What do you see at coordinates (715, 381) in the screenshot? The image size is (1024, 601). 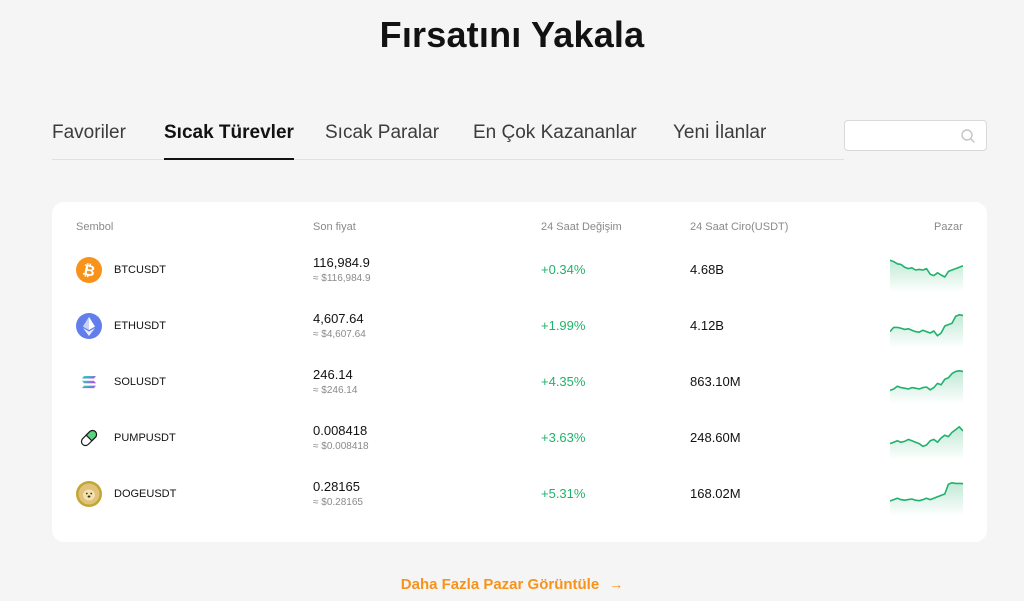 I see `volume-24h: 863.10M` at bounding box center [715, 381].